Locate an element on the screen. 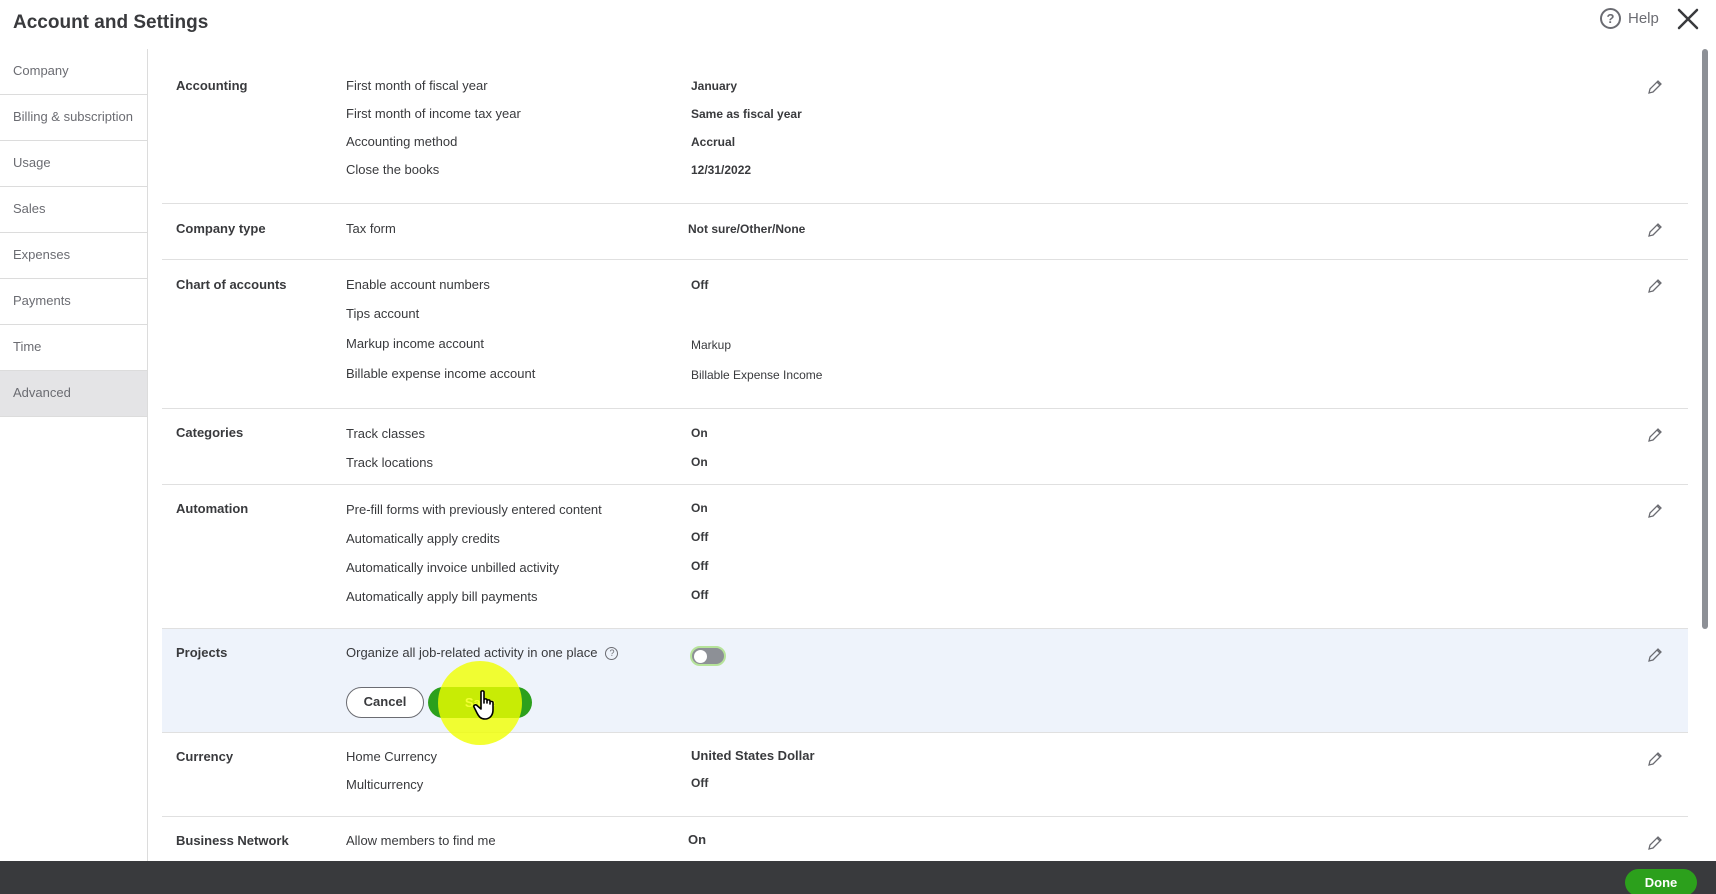 Image resolution: width=1716 pixels, height=894 pixels. close-icon is located at coordinates (1688, 19).